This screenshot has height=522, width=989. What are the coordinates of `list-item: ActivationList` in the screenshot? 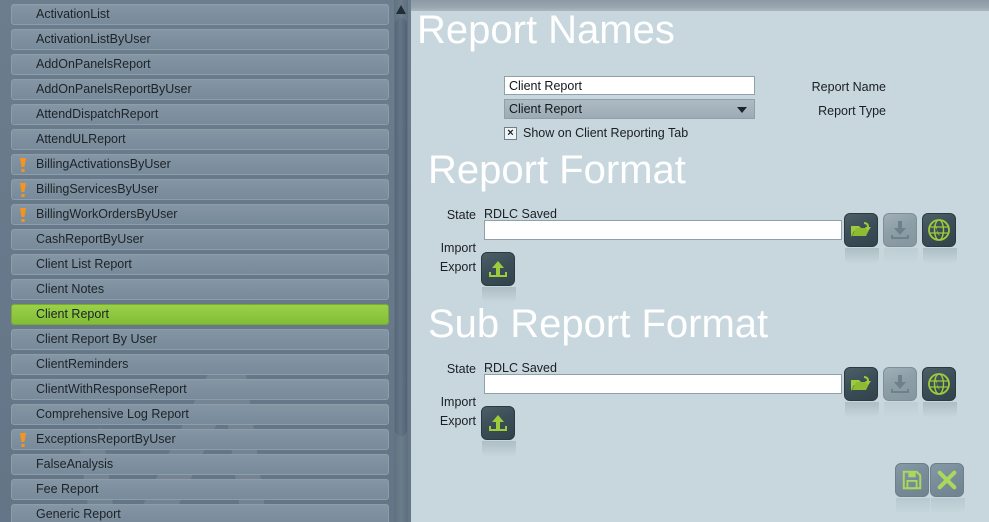 It's located at (200, 14).